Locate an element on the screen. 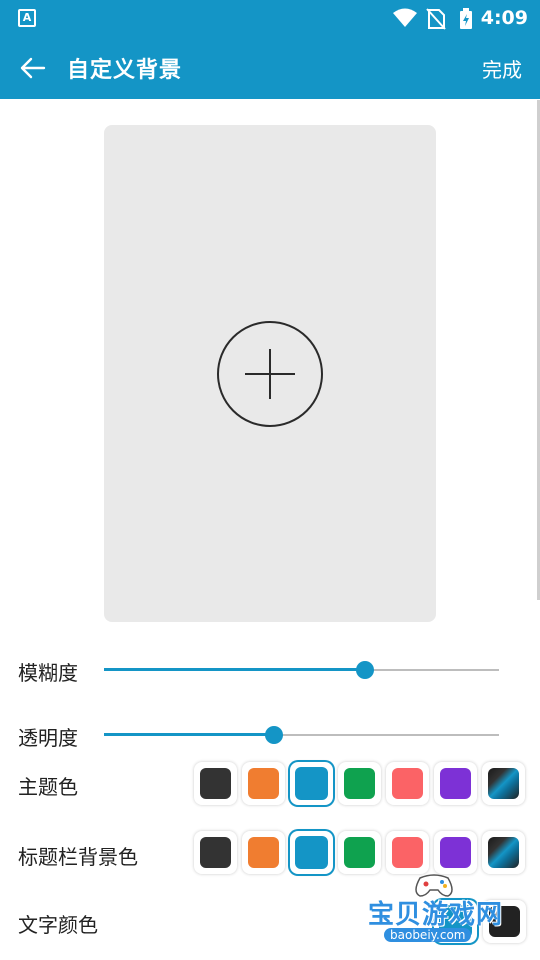 This screenshot has height=960, width=540. page-title: 自定义背景 is located at coordinates (125, 70).